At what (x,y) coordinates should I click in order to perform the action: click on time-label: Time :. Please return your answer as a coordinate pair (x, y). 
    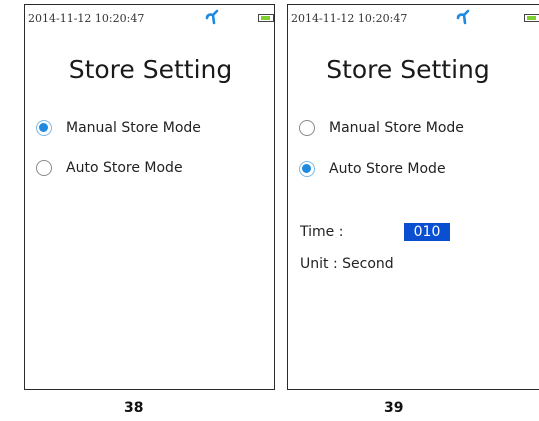
    Looking at the image, I should click on (322, 232).